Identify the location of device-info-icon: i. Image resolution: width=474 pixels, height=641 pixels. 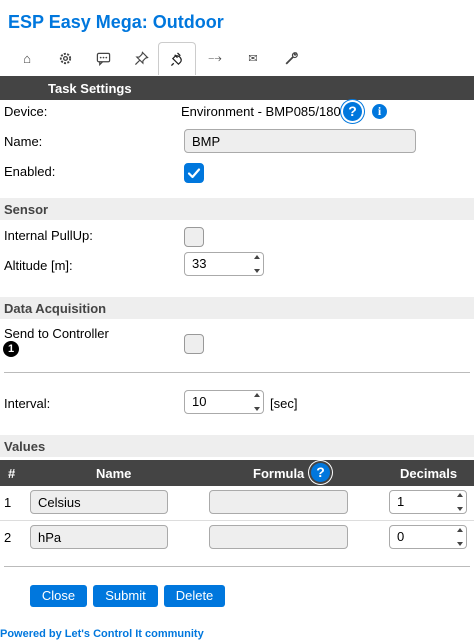
(379, 111).